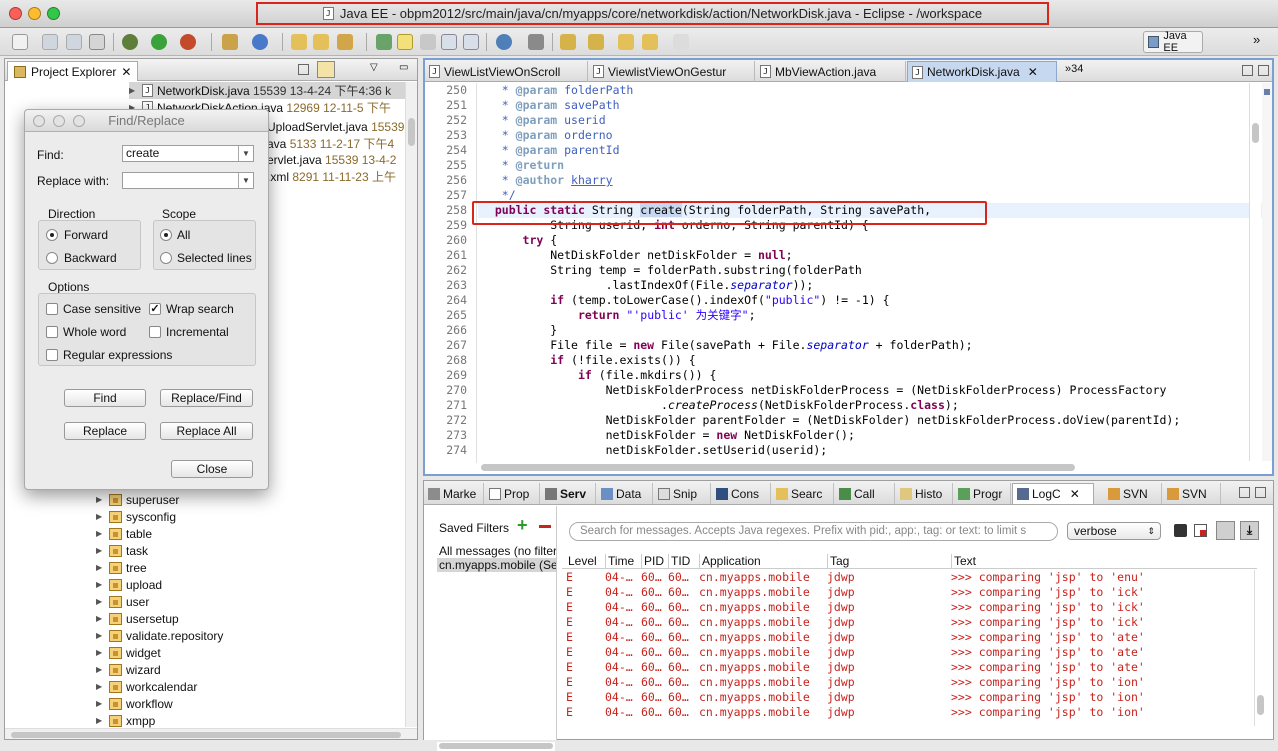 This screenshot has height=751, width=1278. I want to click on add-filter-icon: +, so click(522, 525).